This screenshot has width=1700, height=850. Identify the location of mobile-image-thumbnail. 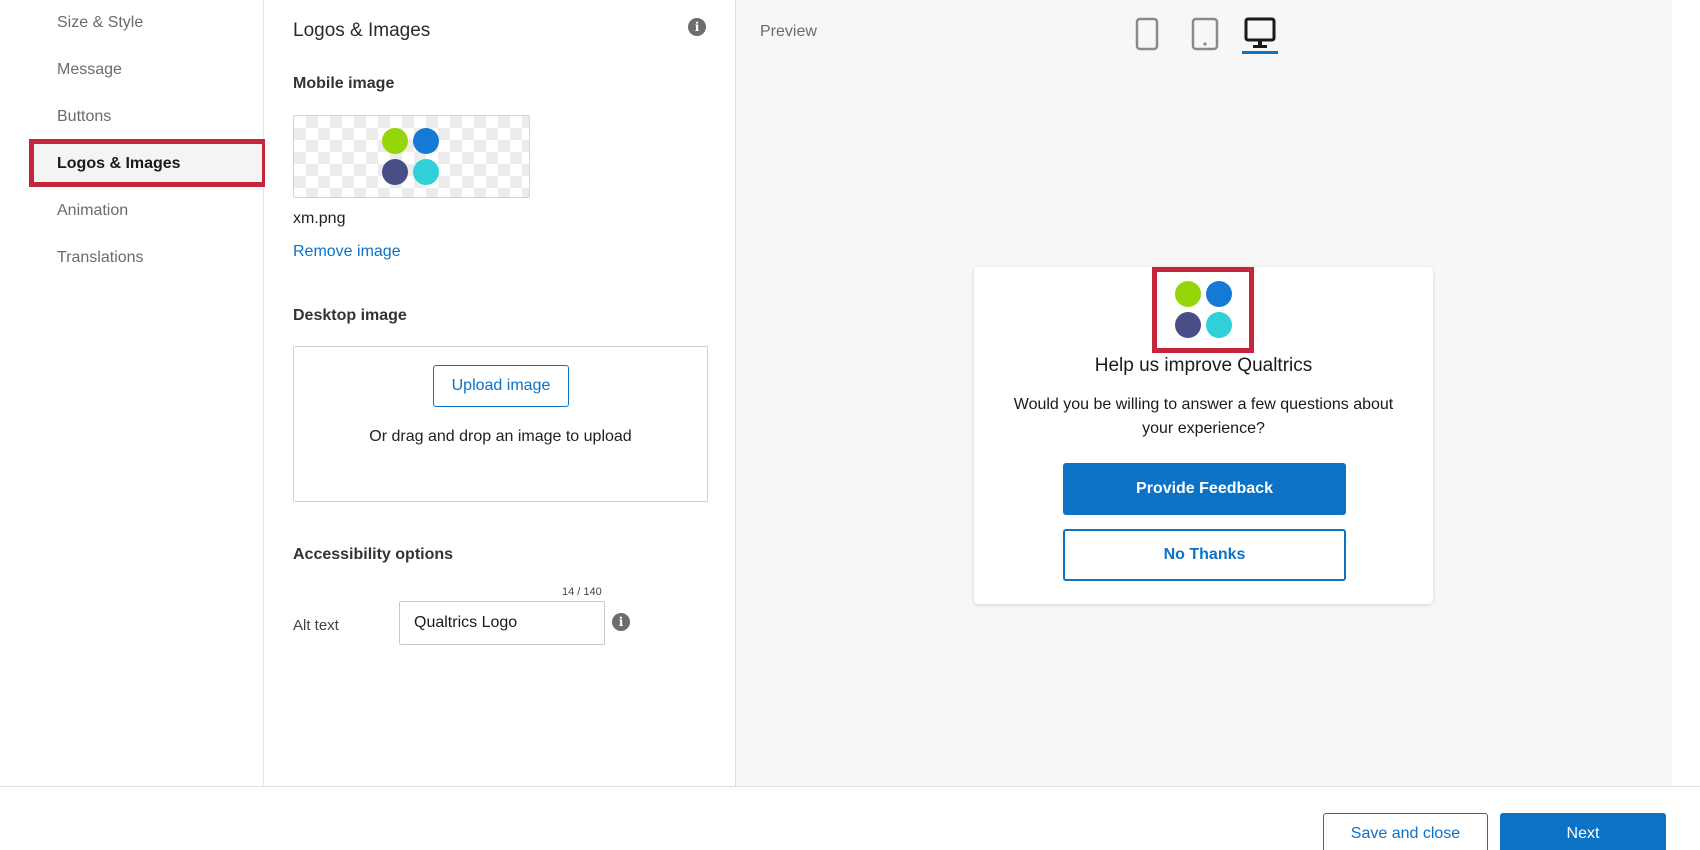
(411, 156).